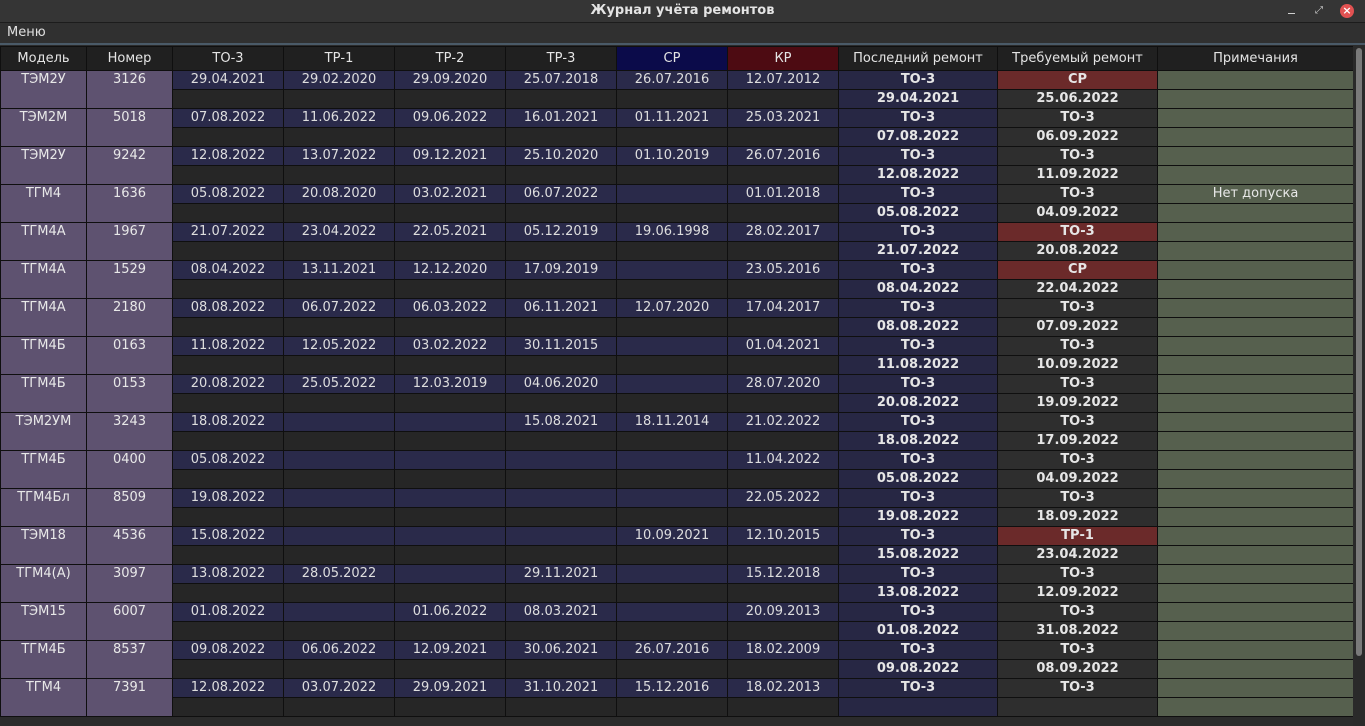 The width and height of the screenshot is (1365, 726). Describe the element at coordinates (450, 346) in the screenshot. I see `tr2-date-cell: 03.02.2022` at that location.